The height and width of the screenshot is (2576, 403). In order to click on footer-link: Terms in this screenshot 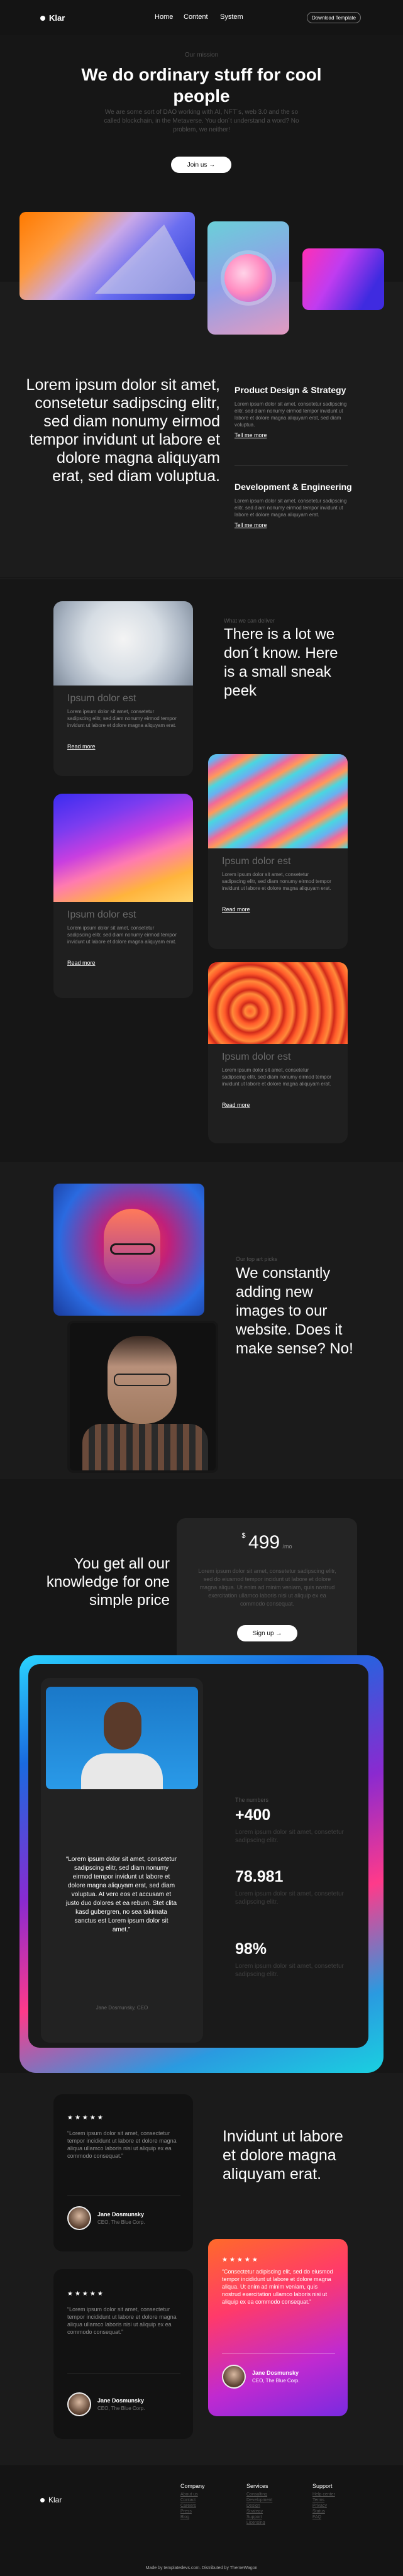, I will do `click(323, 2500)`.